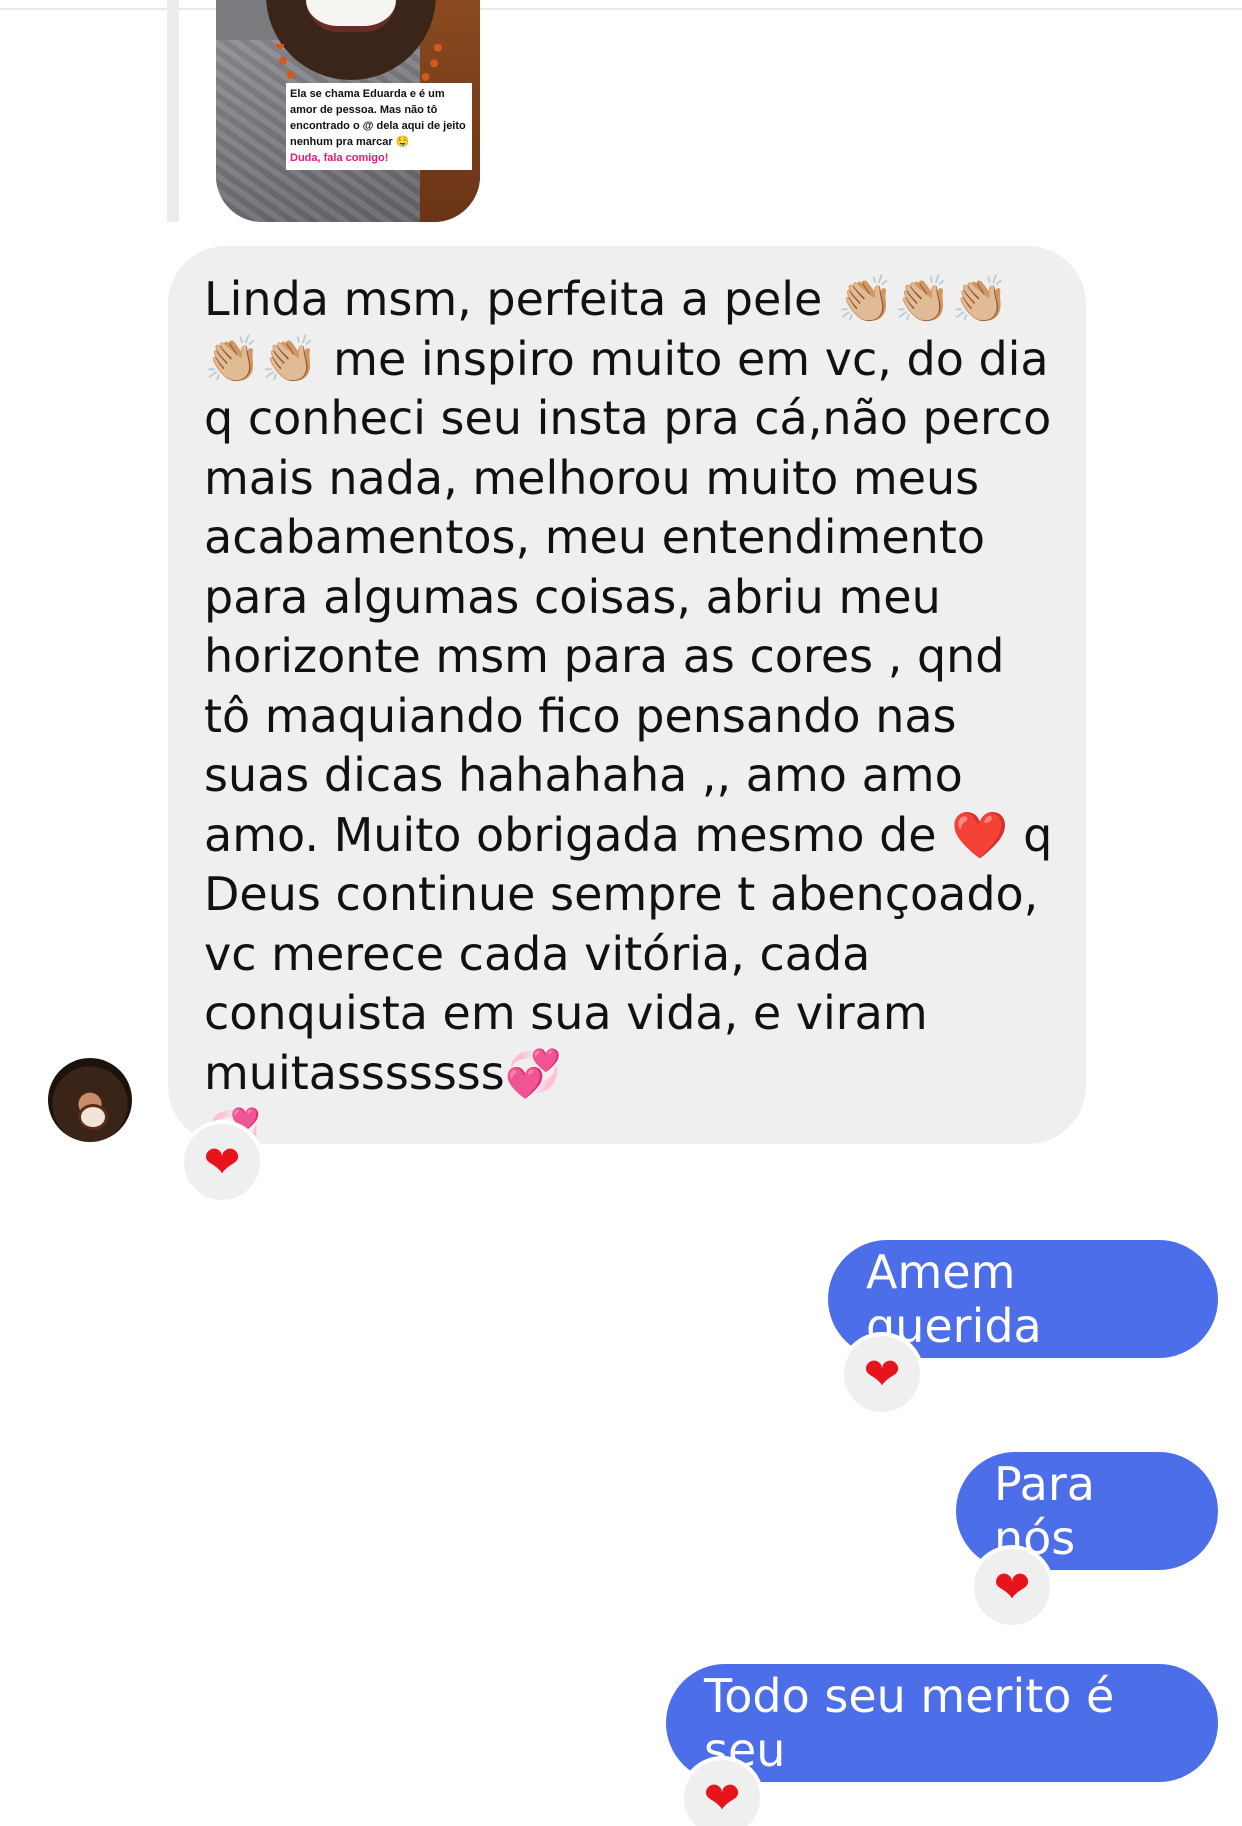  I want to click on outgoing-message-text: Todo seu merito é seu, so click(909, 1723).